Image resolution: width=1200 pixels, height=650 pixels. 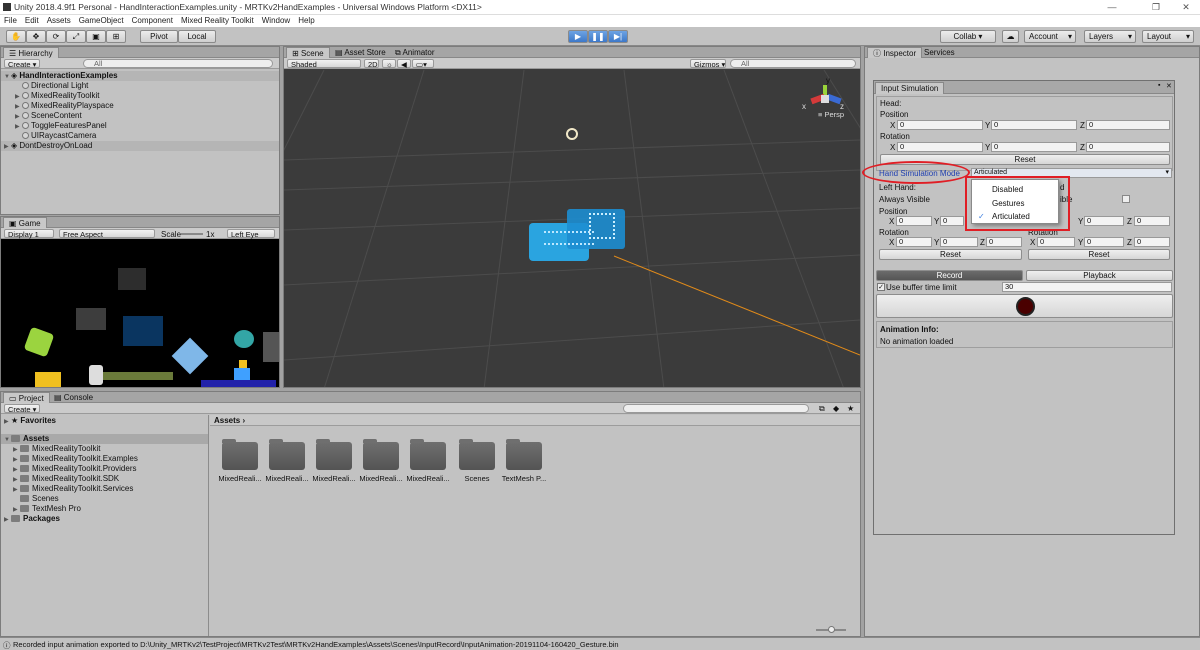 I want to click on play-button: ▶, so click(x=578, y=36).